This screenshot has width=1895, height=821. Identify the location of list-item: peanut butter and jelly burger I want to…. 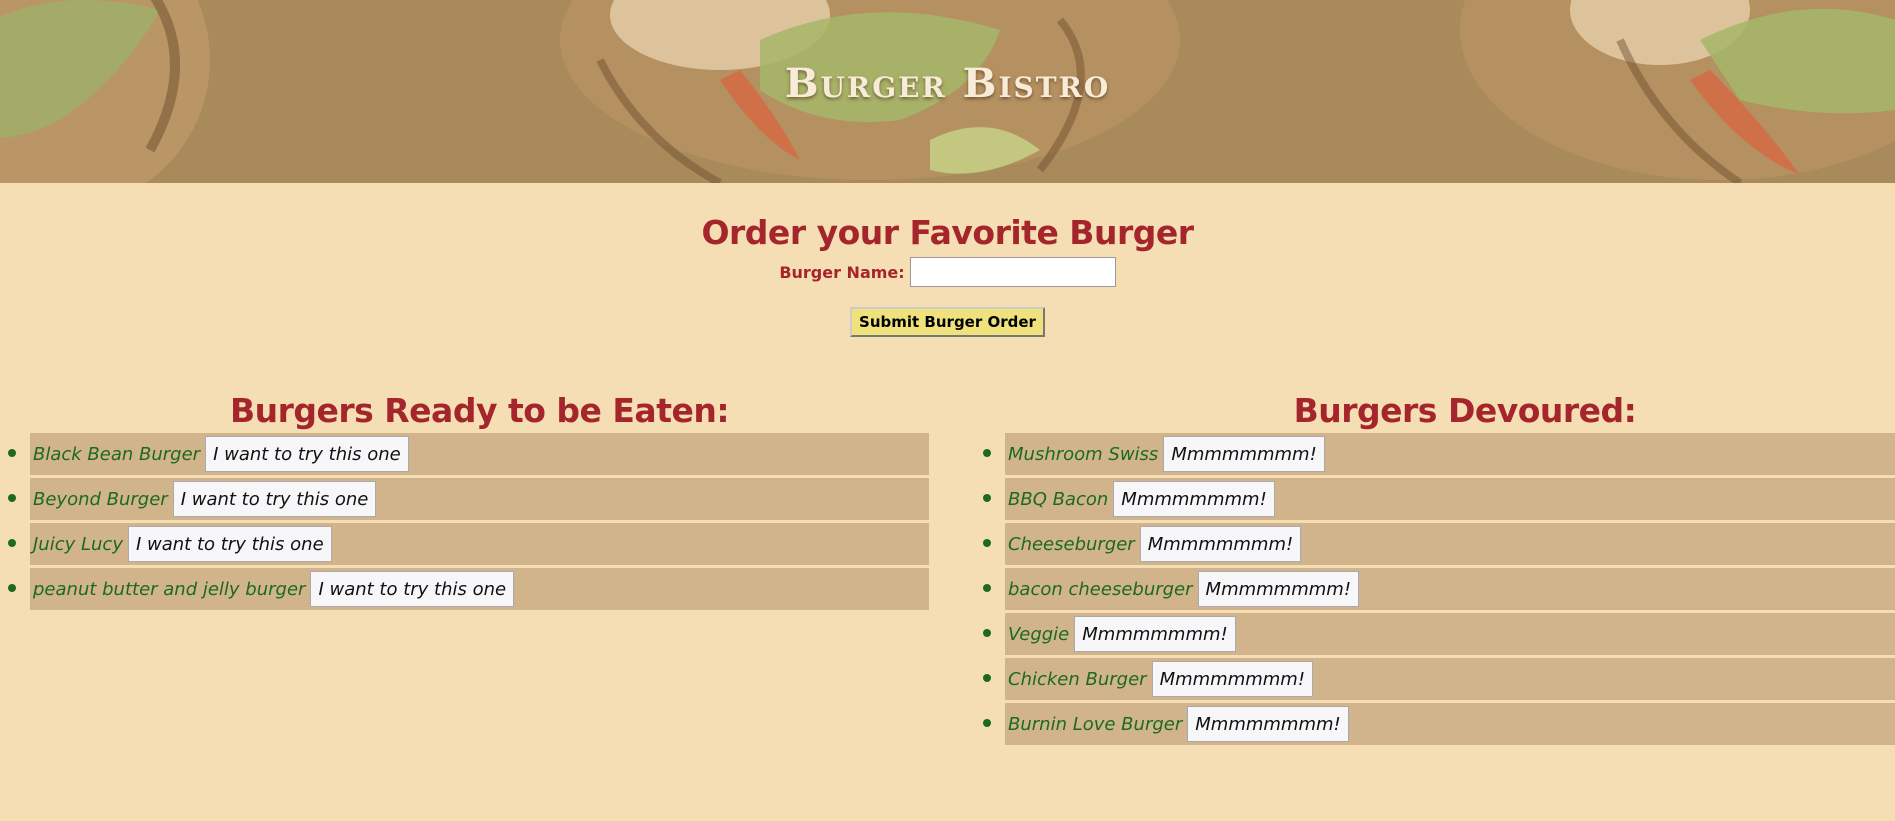
(468, 589).